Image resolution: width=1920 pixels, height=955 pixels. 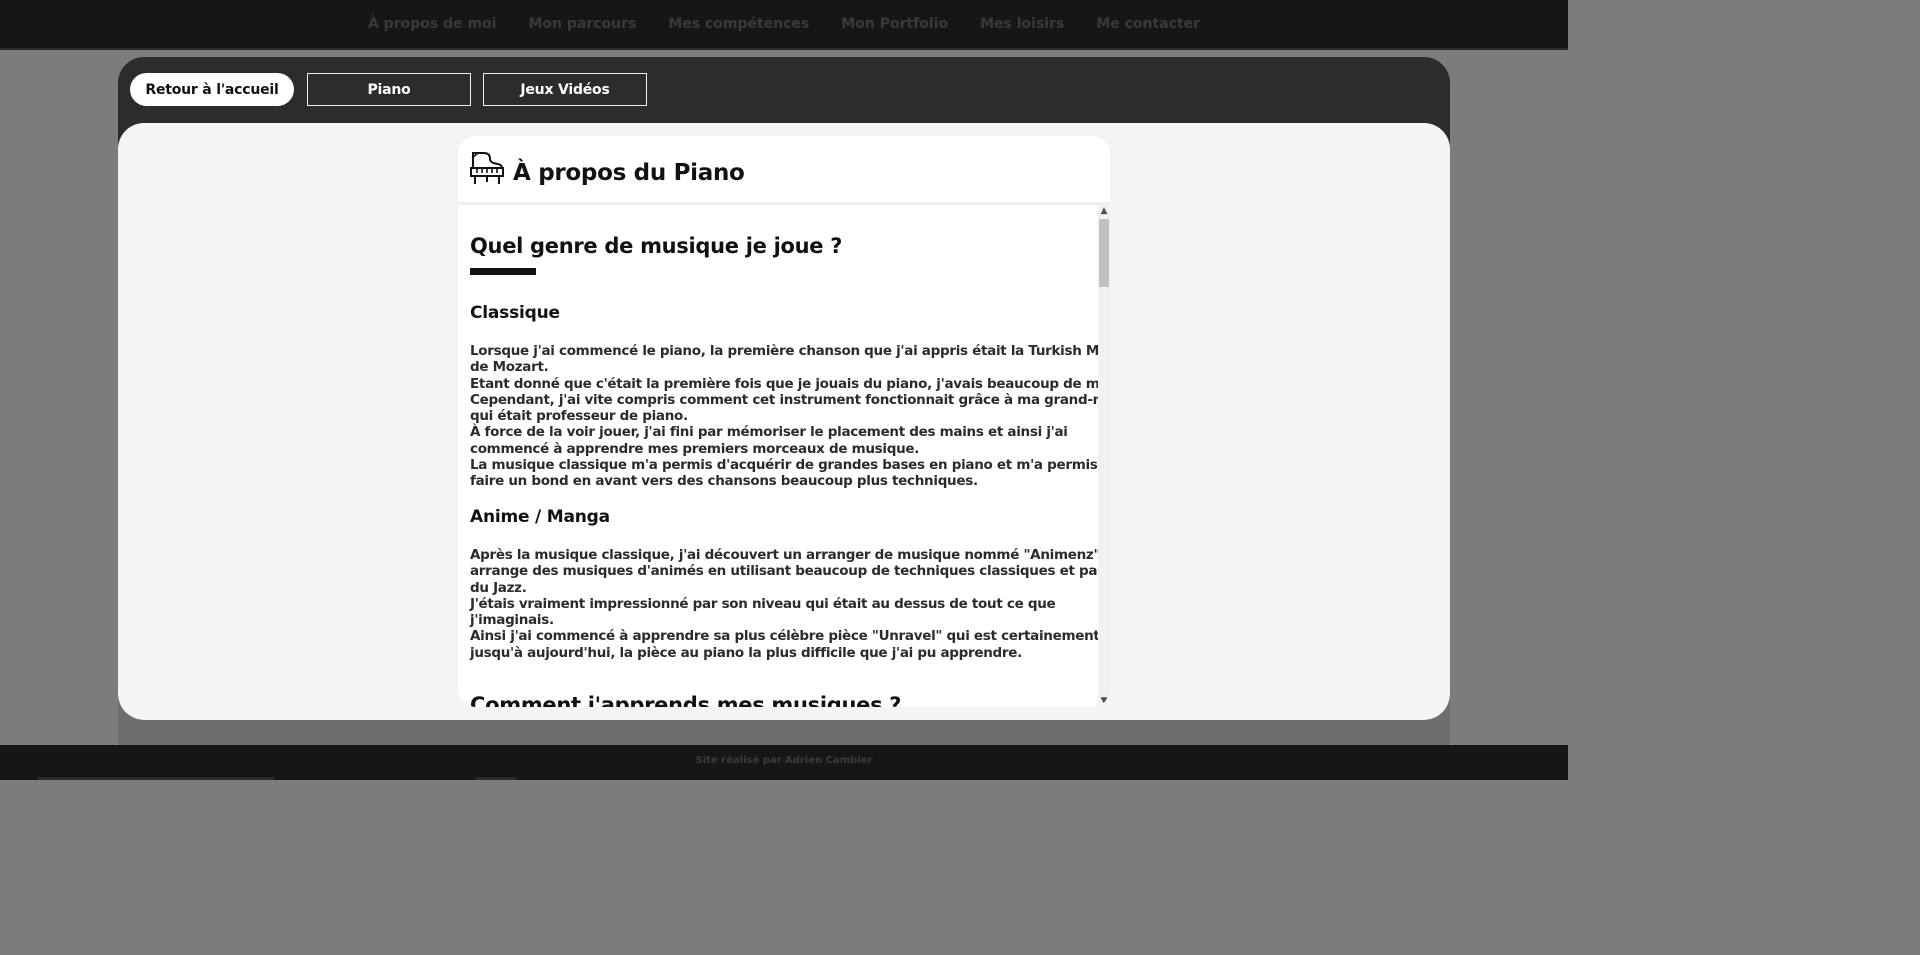 I want to click on nav-link-about: À propos de moi, so click(x=432, y=24).